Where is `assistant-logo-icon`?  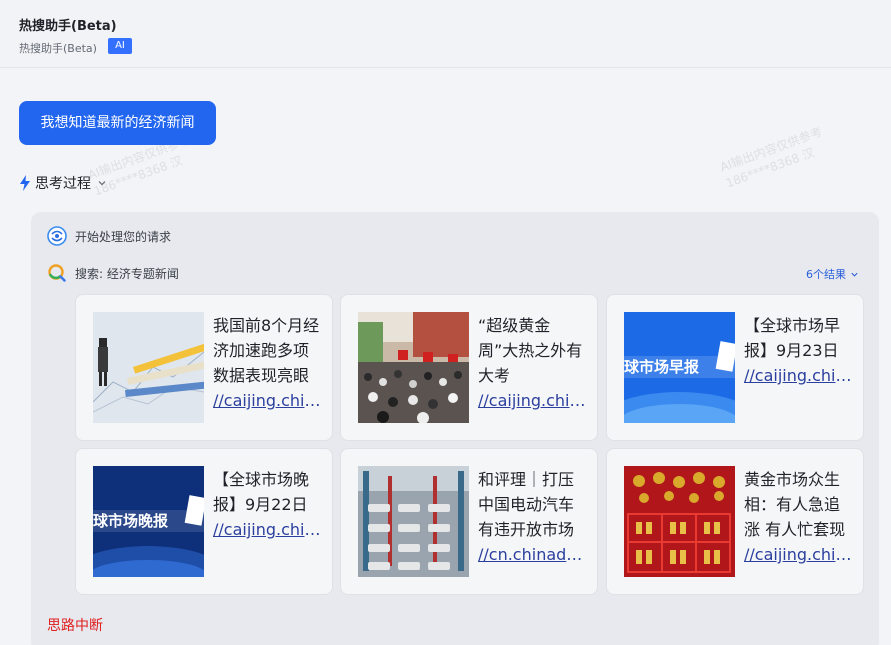
assistant-logo-icon is located at coordinates (57, 236).